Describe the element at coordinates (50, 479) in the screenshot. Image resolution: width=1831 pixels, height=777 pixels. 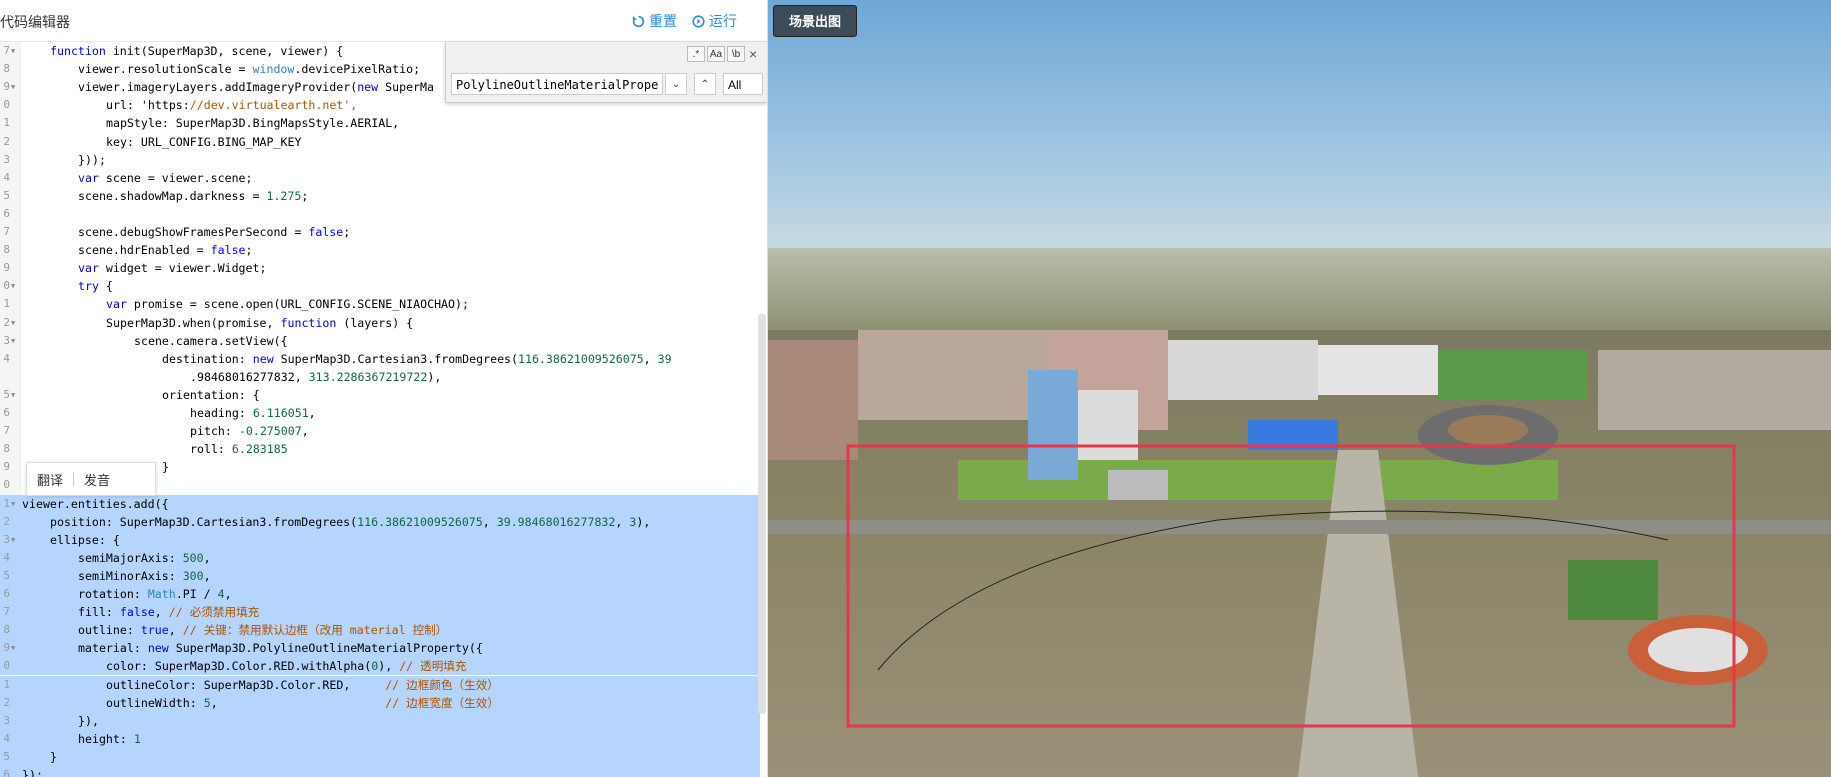
I see `translate-button: 翻译` at that location.